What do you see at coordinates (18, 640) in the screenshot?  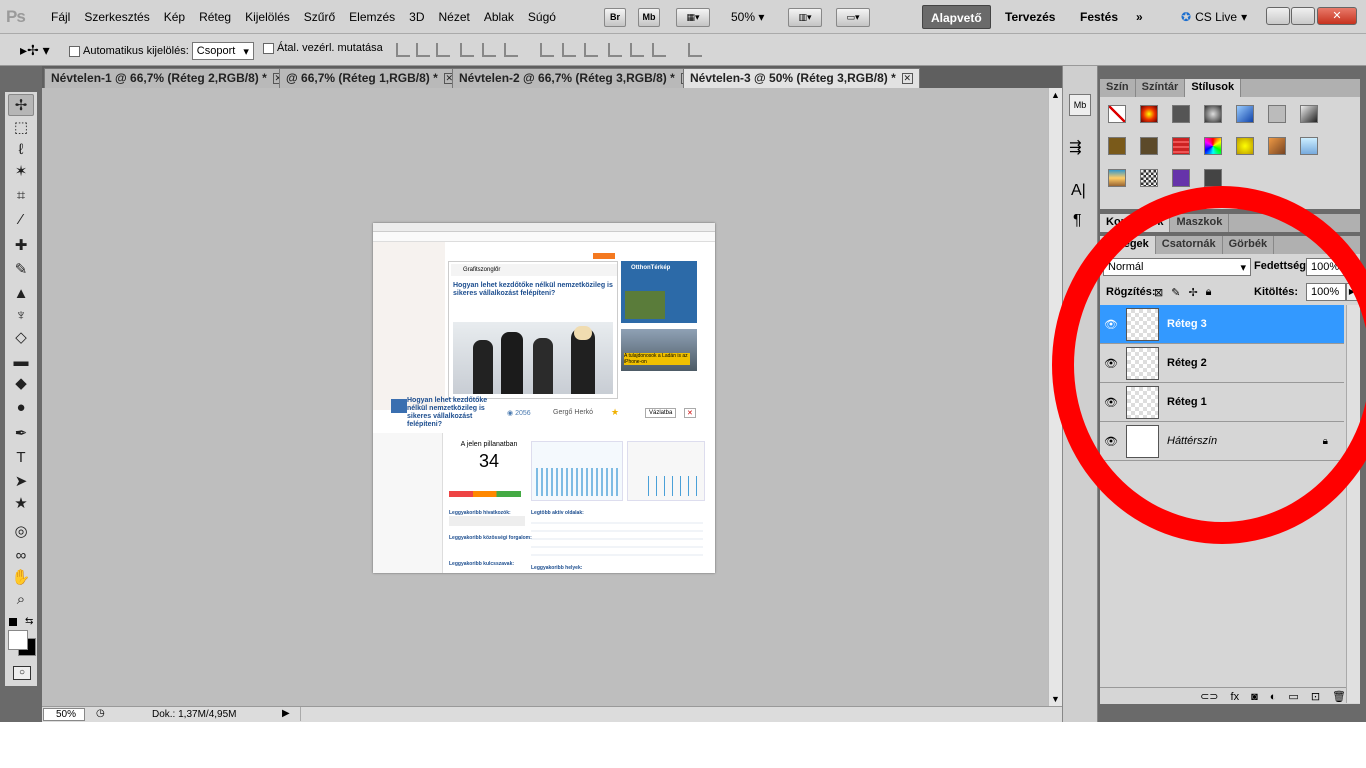 I see `foreground-color-swatch` at bounding box center [18, 640].